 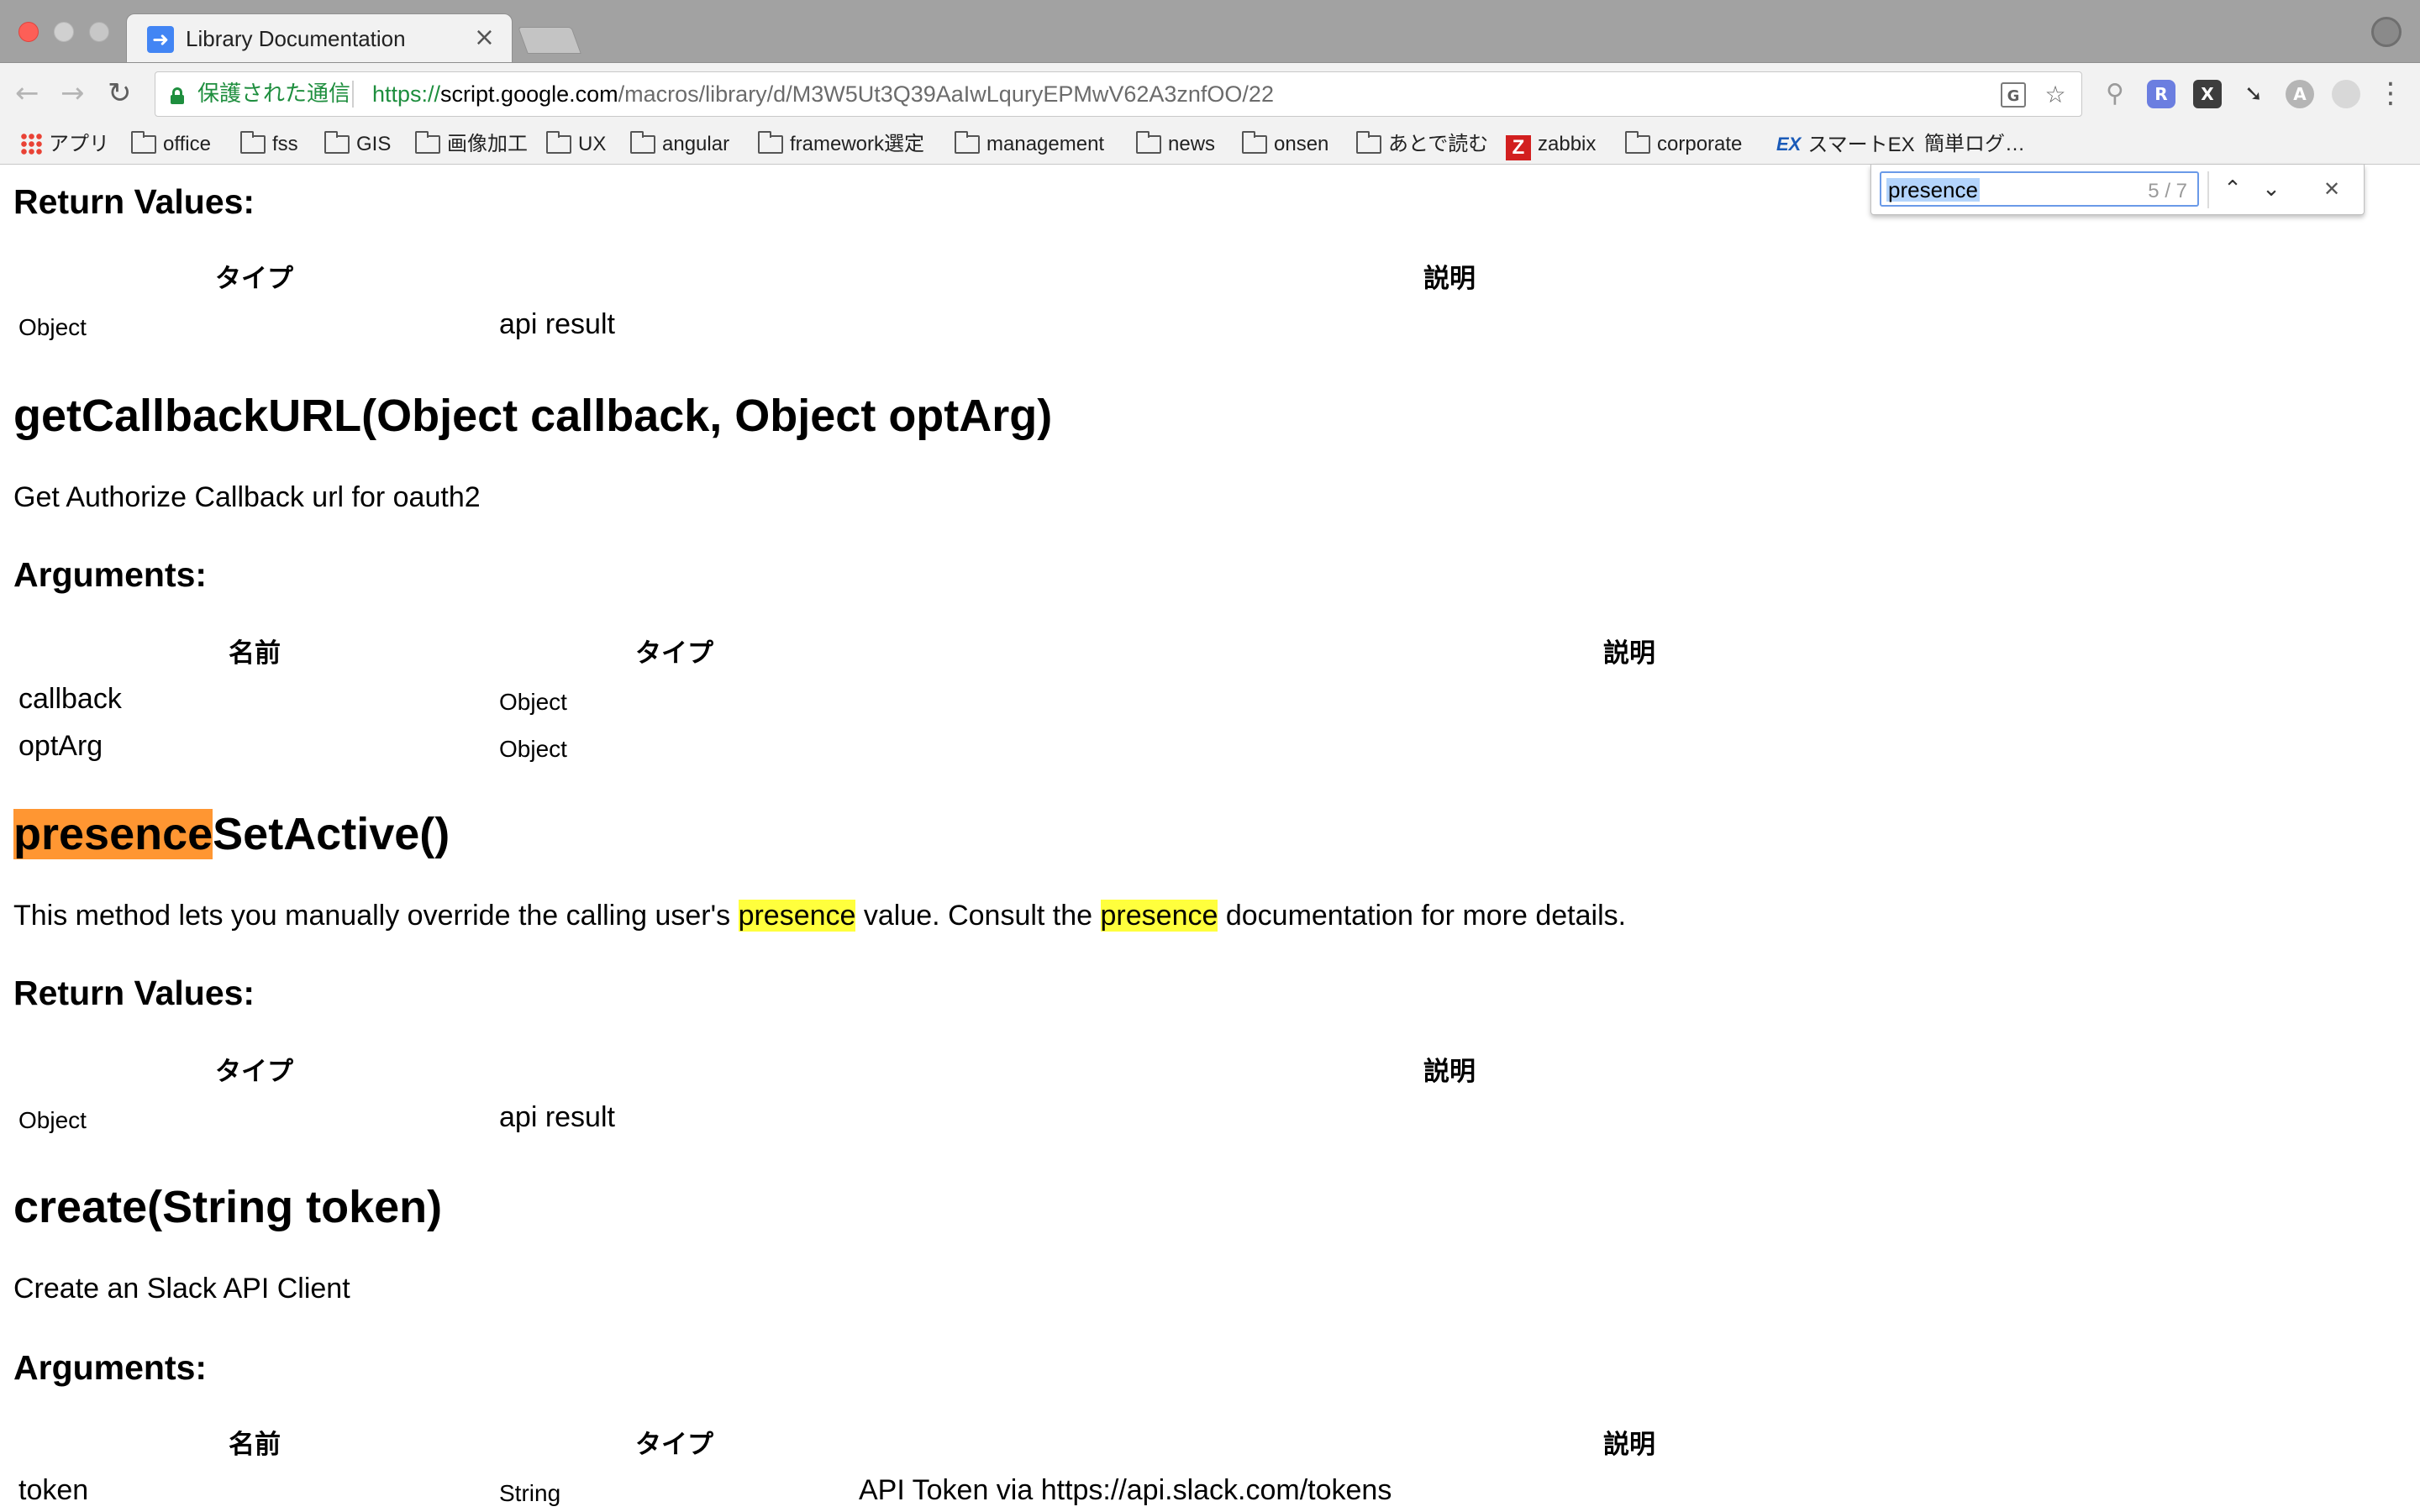 I want to click on url-host: script.google.com, so click(x=529, y=94).